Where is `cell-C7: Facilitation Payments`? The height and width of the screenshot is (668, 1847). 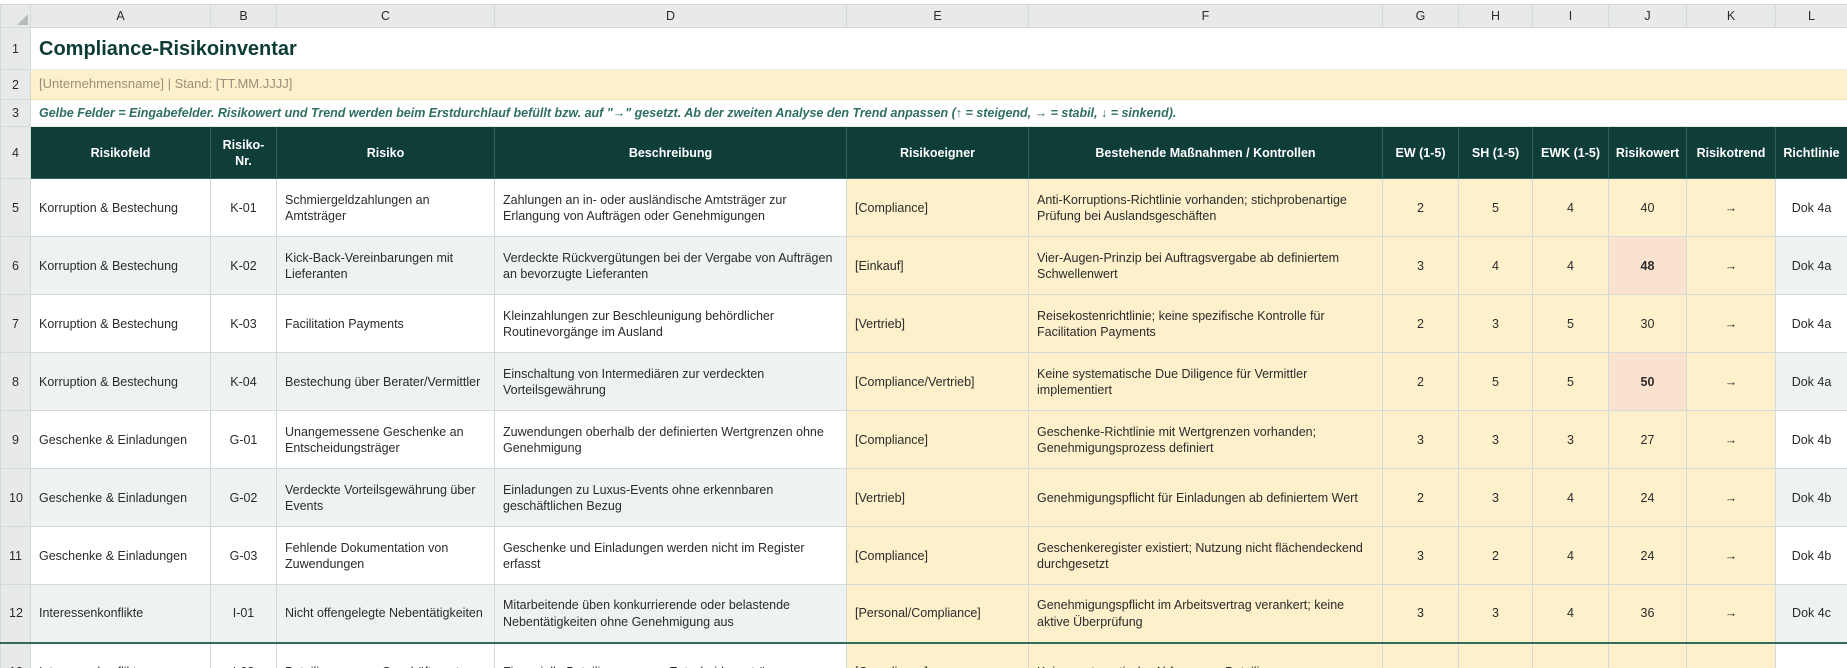 cell-C7: Facilitation Payments is located at coordinates (385, 324).